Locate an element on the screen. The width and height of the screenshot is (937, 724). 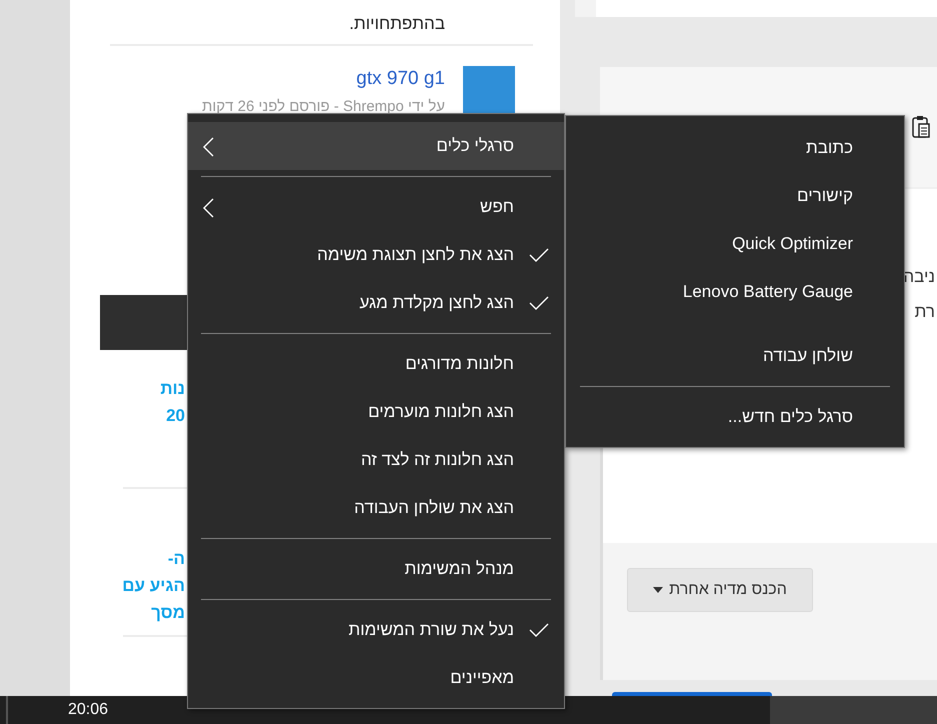
menu-item: הצג את לחצן תצוגת משימה is located at coordinates (376, 255).